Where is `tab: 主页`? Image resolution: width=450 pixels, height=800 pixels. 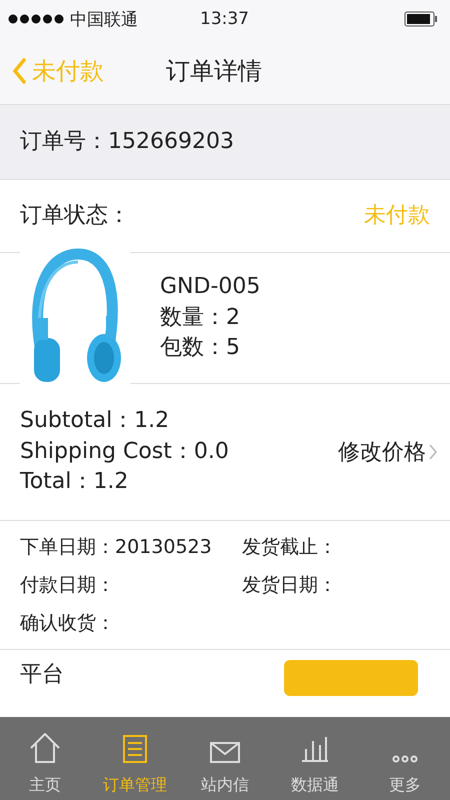 tab: 主页 is located at coordinates (45, 758).